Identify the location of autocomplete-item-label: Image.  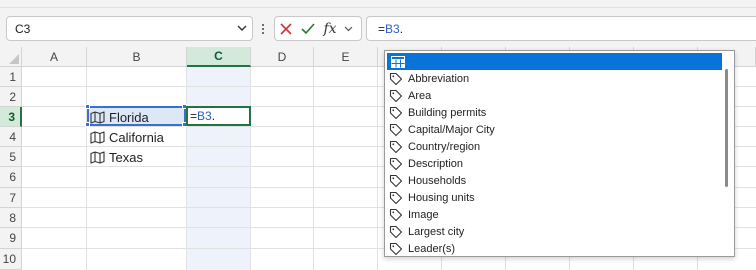
(423, 214).